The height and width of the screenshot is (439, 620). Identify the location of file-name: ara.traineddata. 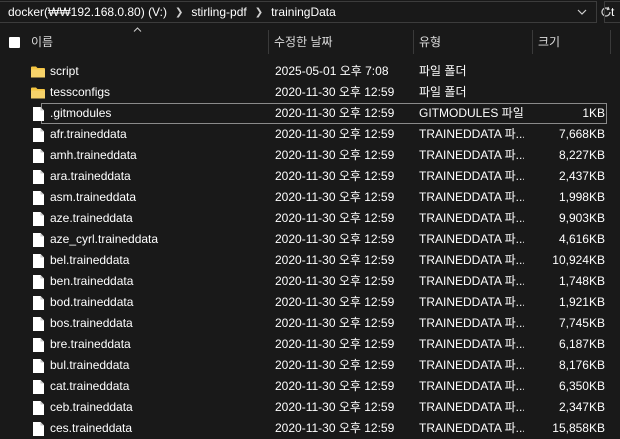
(90, 176).